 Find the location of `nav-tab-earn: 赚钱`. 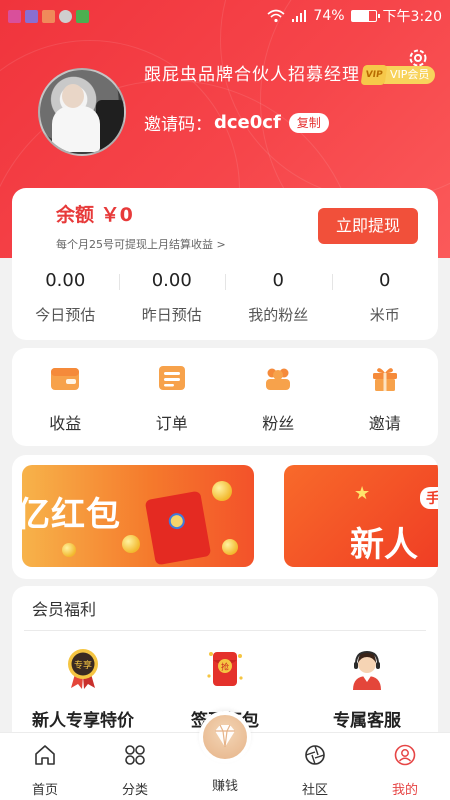

nav-tab-earn: 赚钱 is located at coordinates (225, 755).